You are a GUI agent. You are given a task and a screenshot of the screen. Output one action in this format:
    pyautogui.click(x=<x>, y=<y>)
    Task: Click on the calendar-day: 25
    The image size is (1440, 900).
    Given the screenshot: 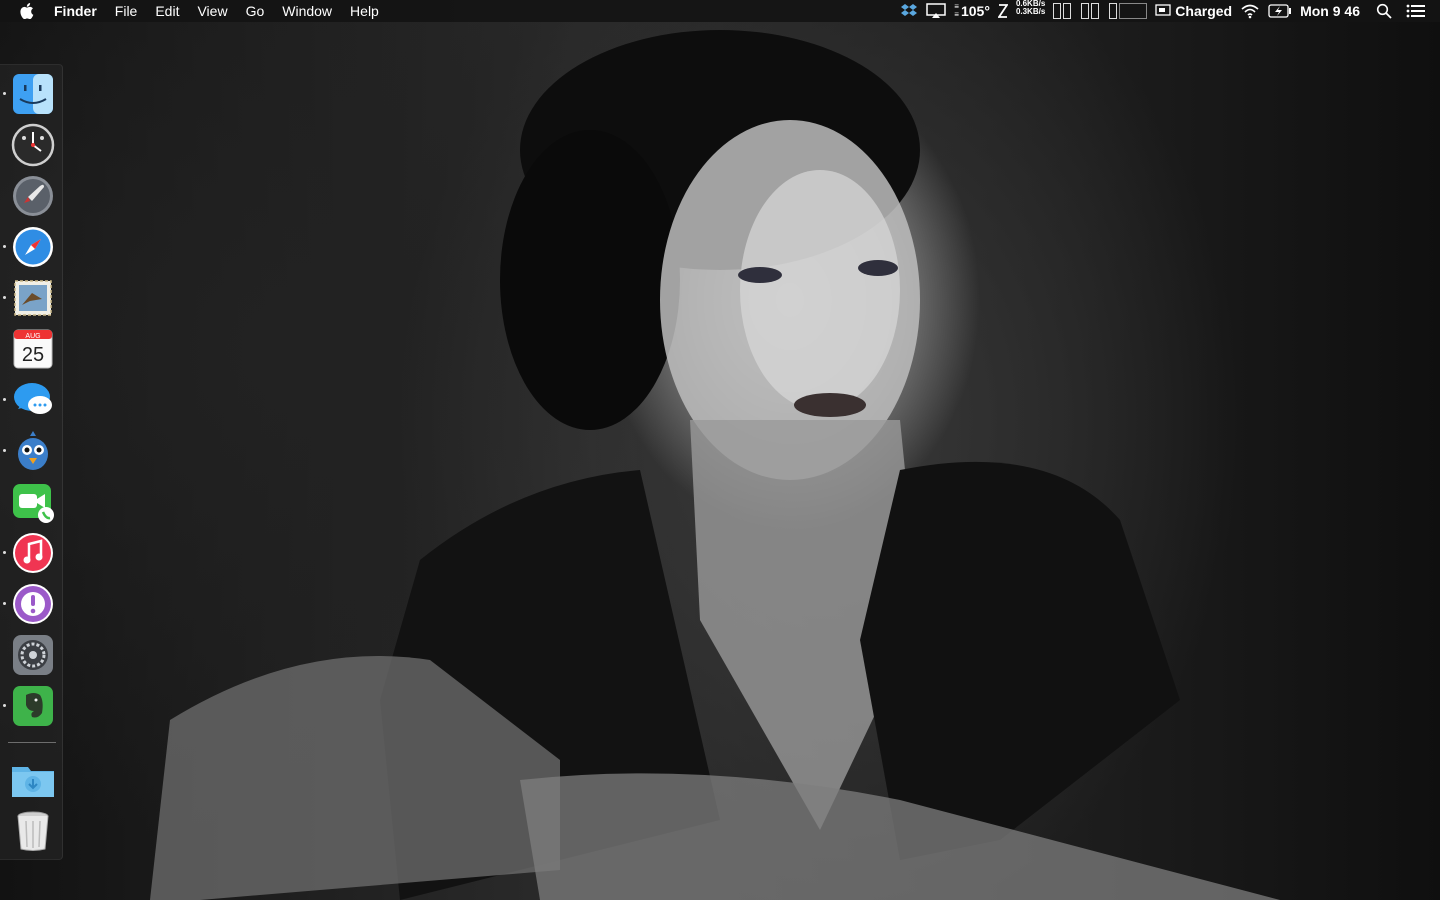 What is the action you would take?
    pyautogui.click(x=33, y=355)
    